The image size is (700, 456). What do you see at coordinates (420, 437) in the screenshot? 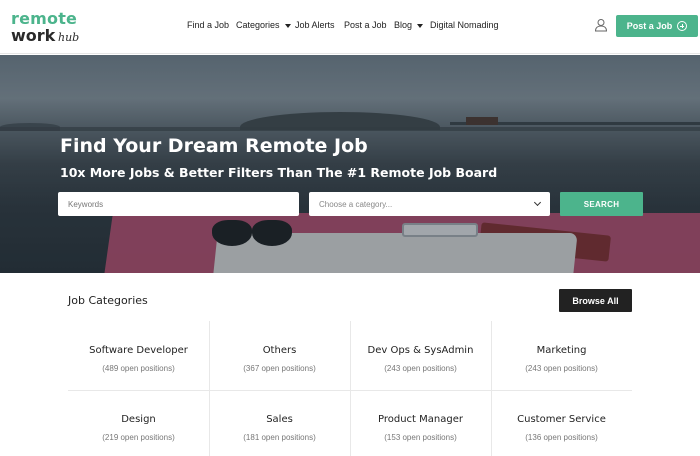
I see `category-count: (153 open positions)` at bounding box center [420, 437].